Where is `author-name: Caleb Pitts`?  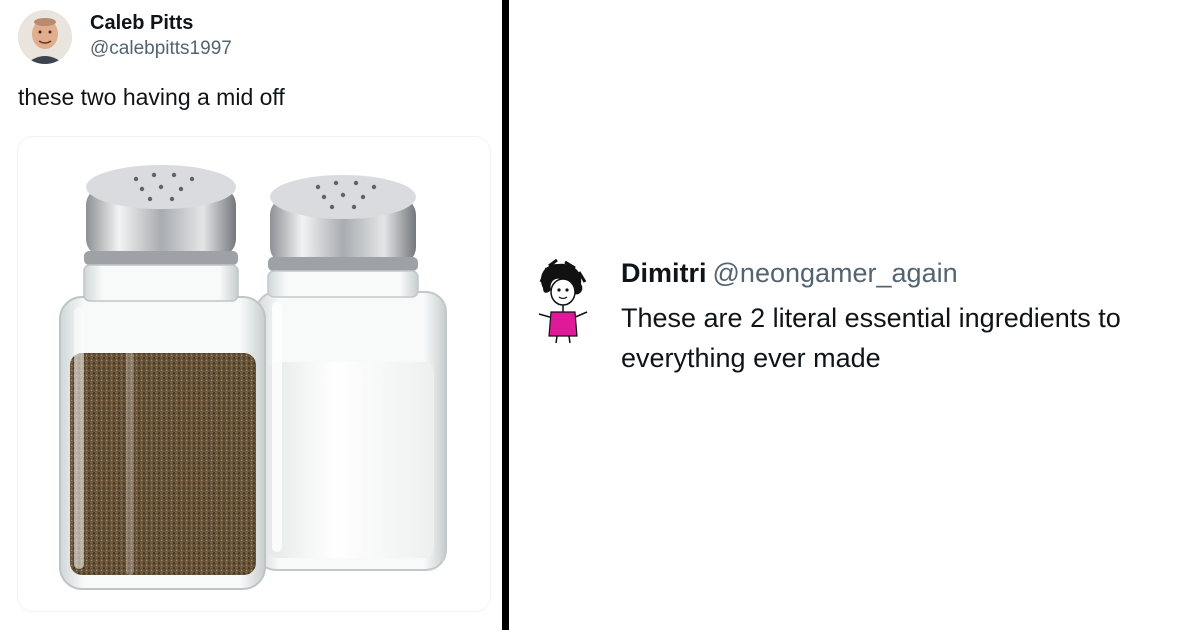
author-name: Caleb Pitts is located at coordinates (141, 23).